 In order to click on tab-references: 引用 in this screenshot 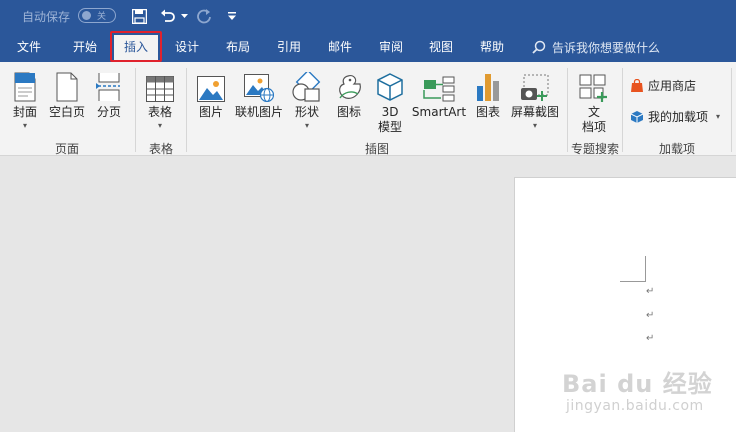, I will do `click(289, 47)`.